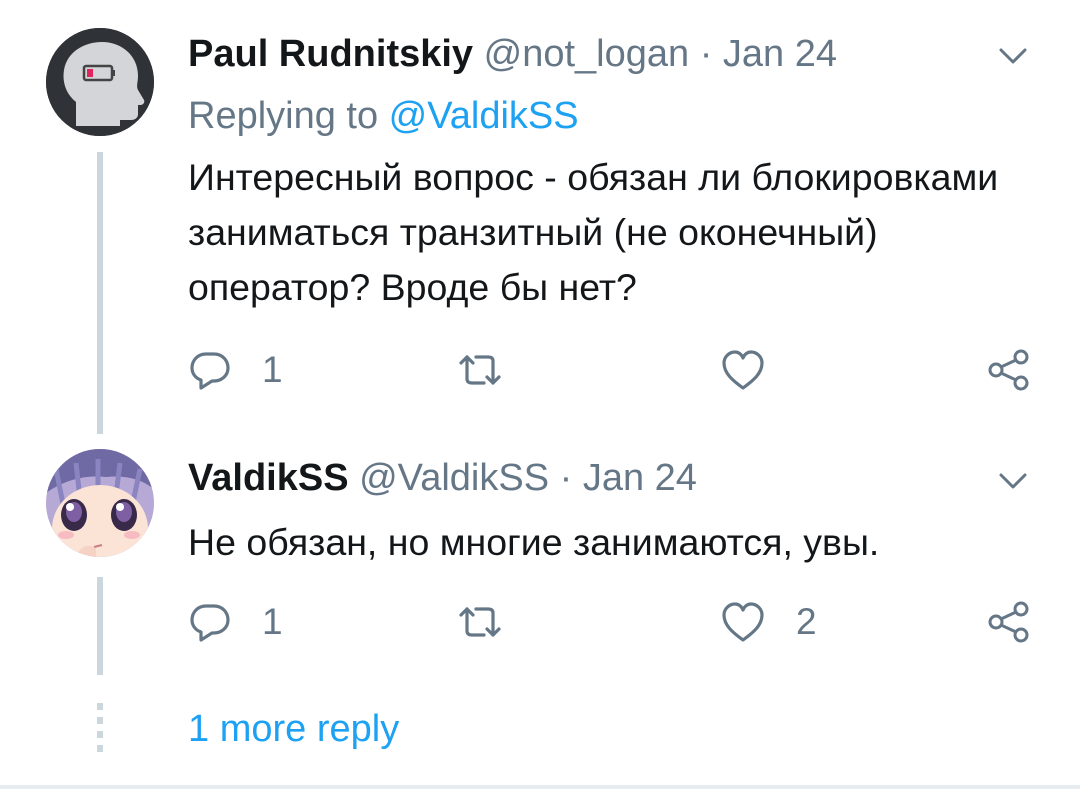 The image size is (1080, 804). I want to click on handle: @not_logan, so click(587, 54).